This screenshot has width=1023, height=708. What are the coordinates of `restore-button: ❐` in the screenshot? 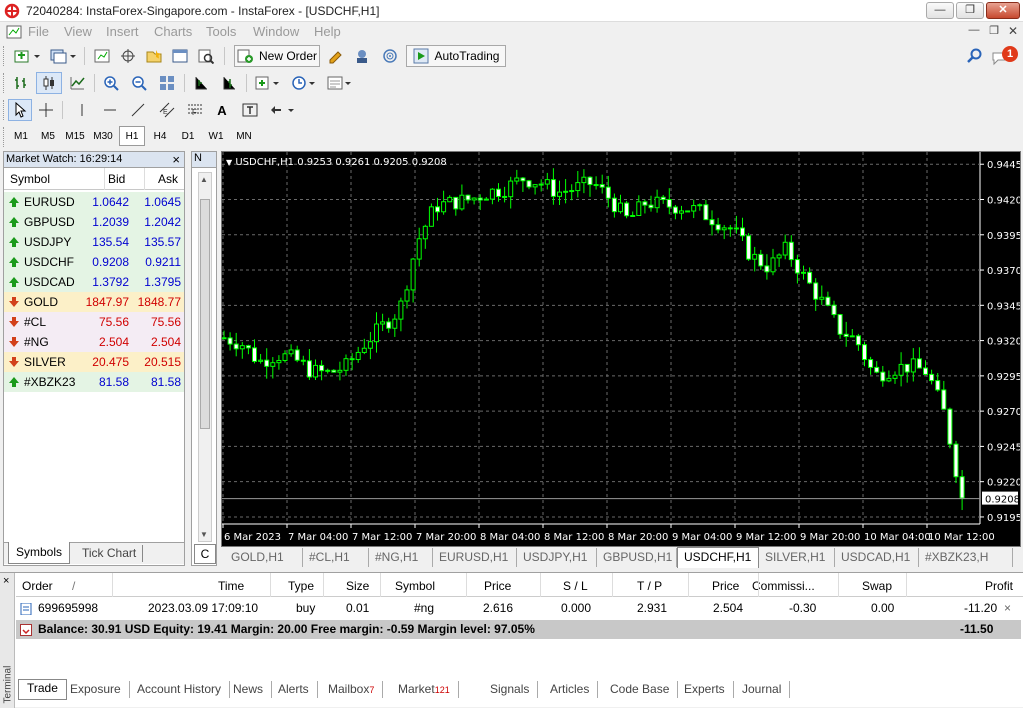 It's located at (970, 10).